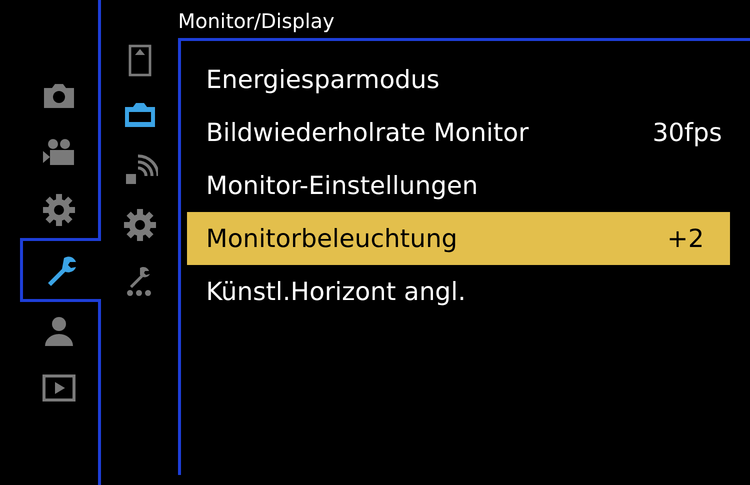 This screenshot has width=750, height=485. What do you see at coordinates (458, 238) in the screenshot?
I see `menu-item: Monitorbeleuchtung +2` at bounding box center [458, 238].